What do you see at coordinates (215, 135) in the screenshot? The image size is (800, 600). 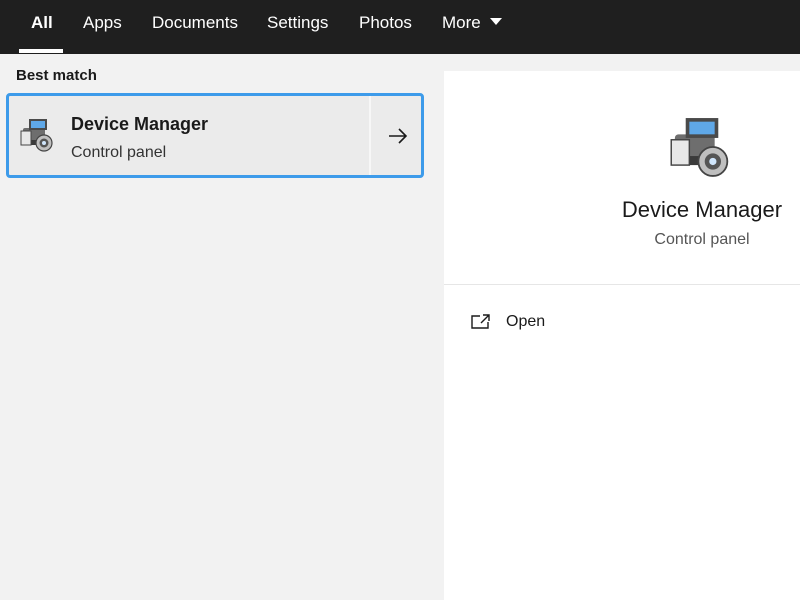 I see `best-match-result: Device Manager Control panel` at bounding box center [215, 135].